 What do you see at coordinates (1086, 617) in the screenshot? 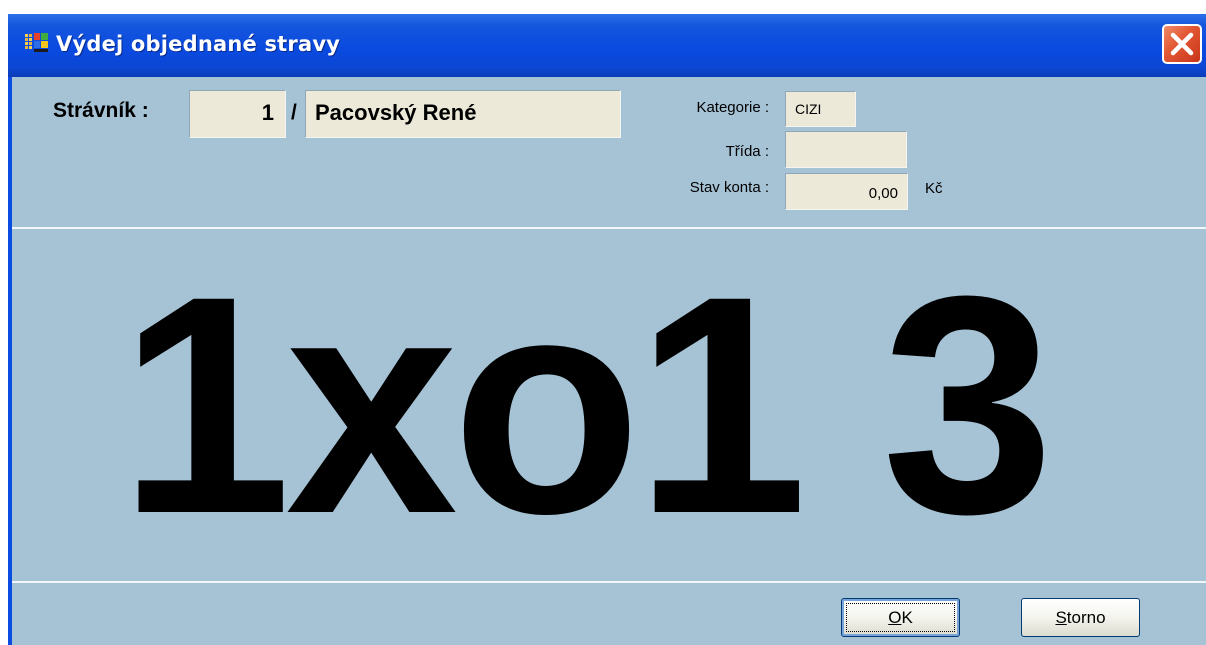
I see `storno-button-rest: torno` at bounding box center [1086, 617].